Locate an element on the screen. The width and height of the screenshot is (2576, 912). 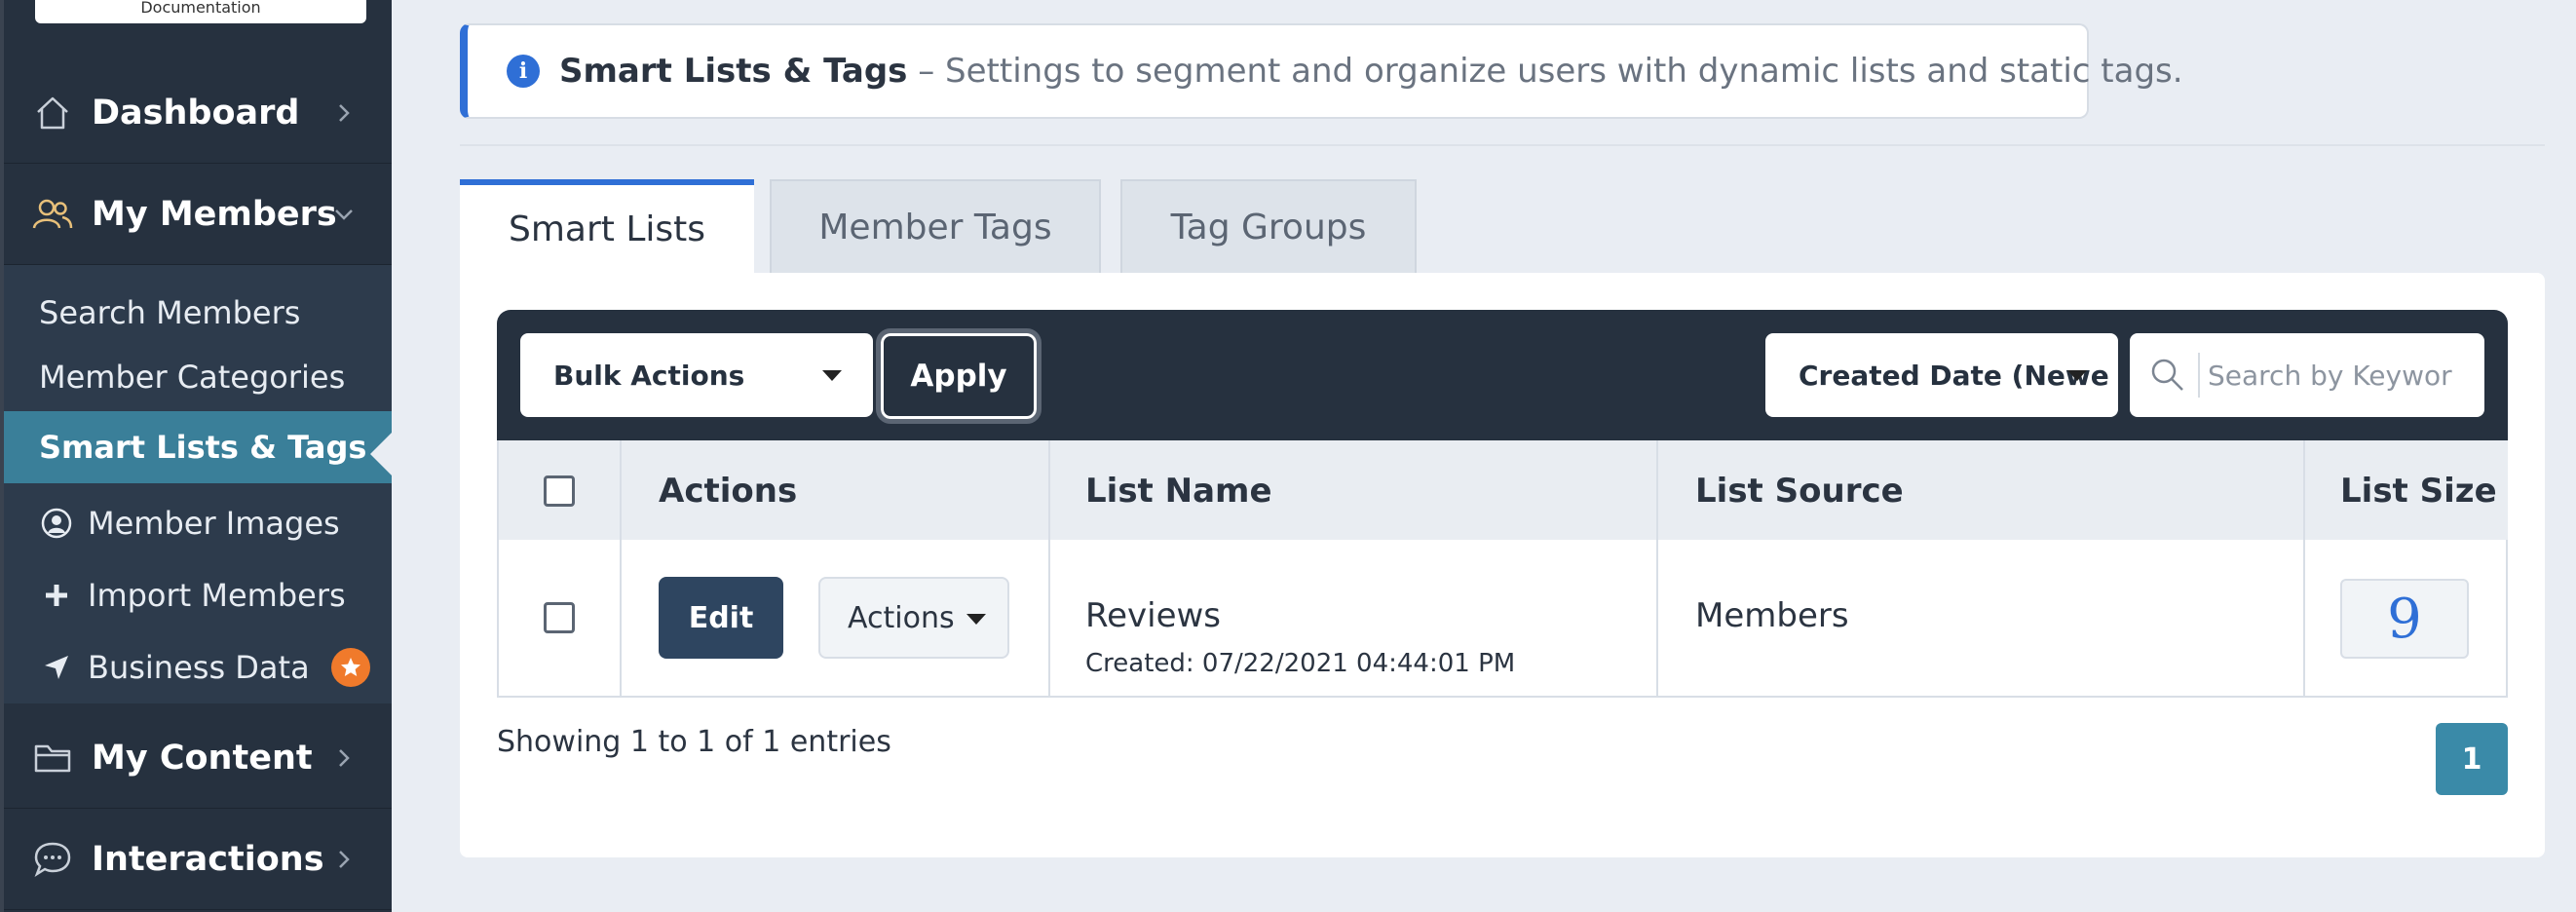
row-checkbox is located at coordinates (559, 617).